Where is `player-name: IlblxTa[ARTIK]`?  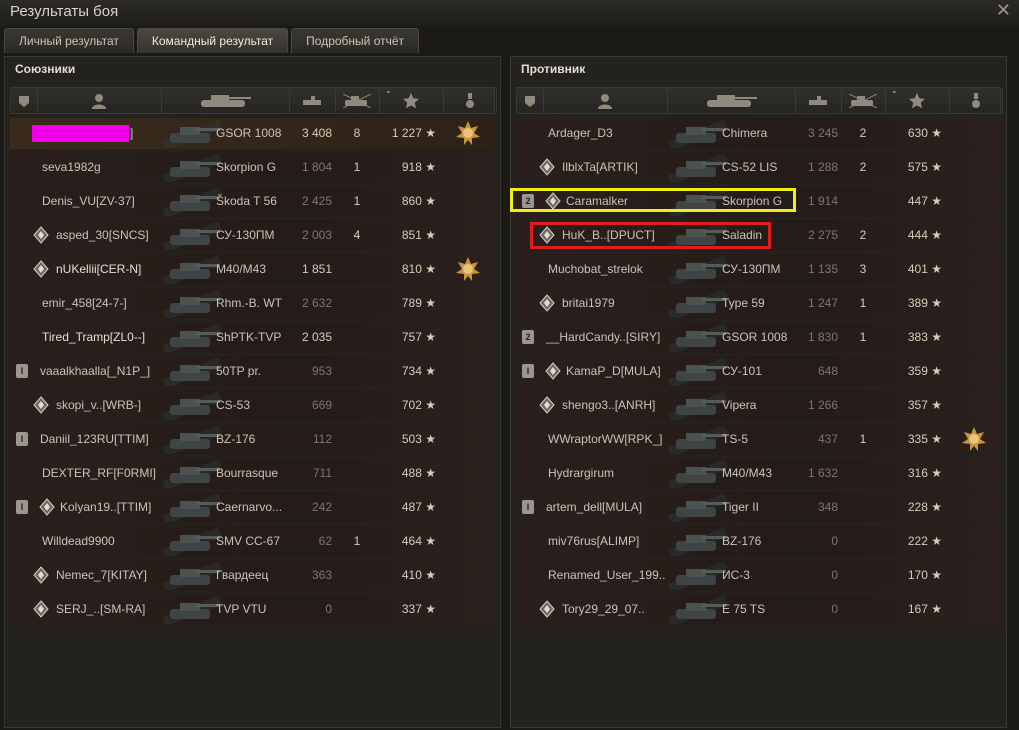
player-name: IlblxTa[ARTIK] is located at coordinates (600, 167).